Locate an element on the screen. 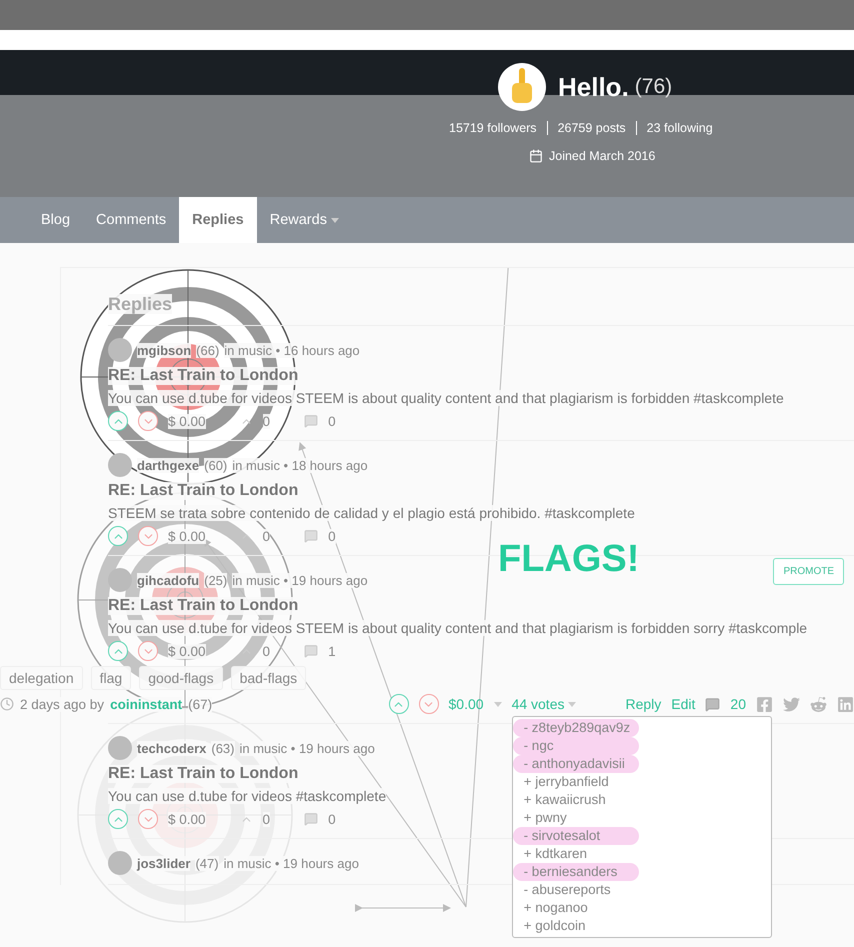 Image resolution: width=854 pixels, height=947 pixels. post-meta: in music • 16 hours ago is located at coordinates (292, 350).